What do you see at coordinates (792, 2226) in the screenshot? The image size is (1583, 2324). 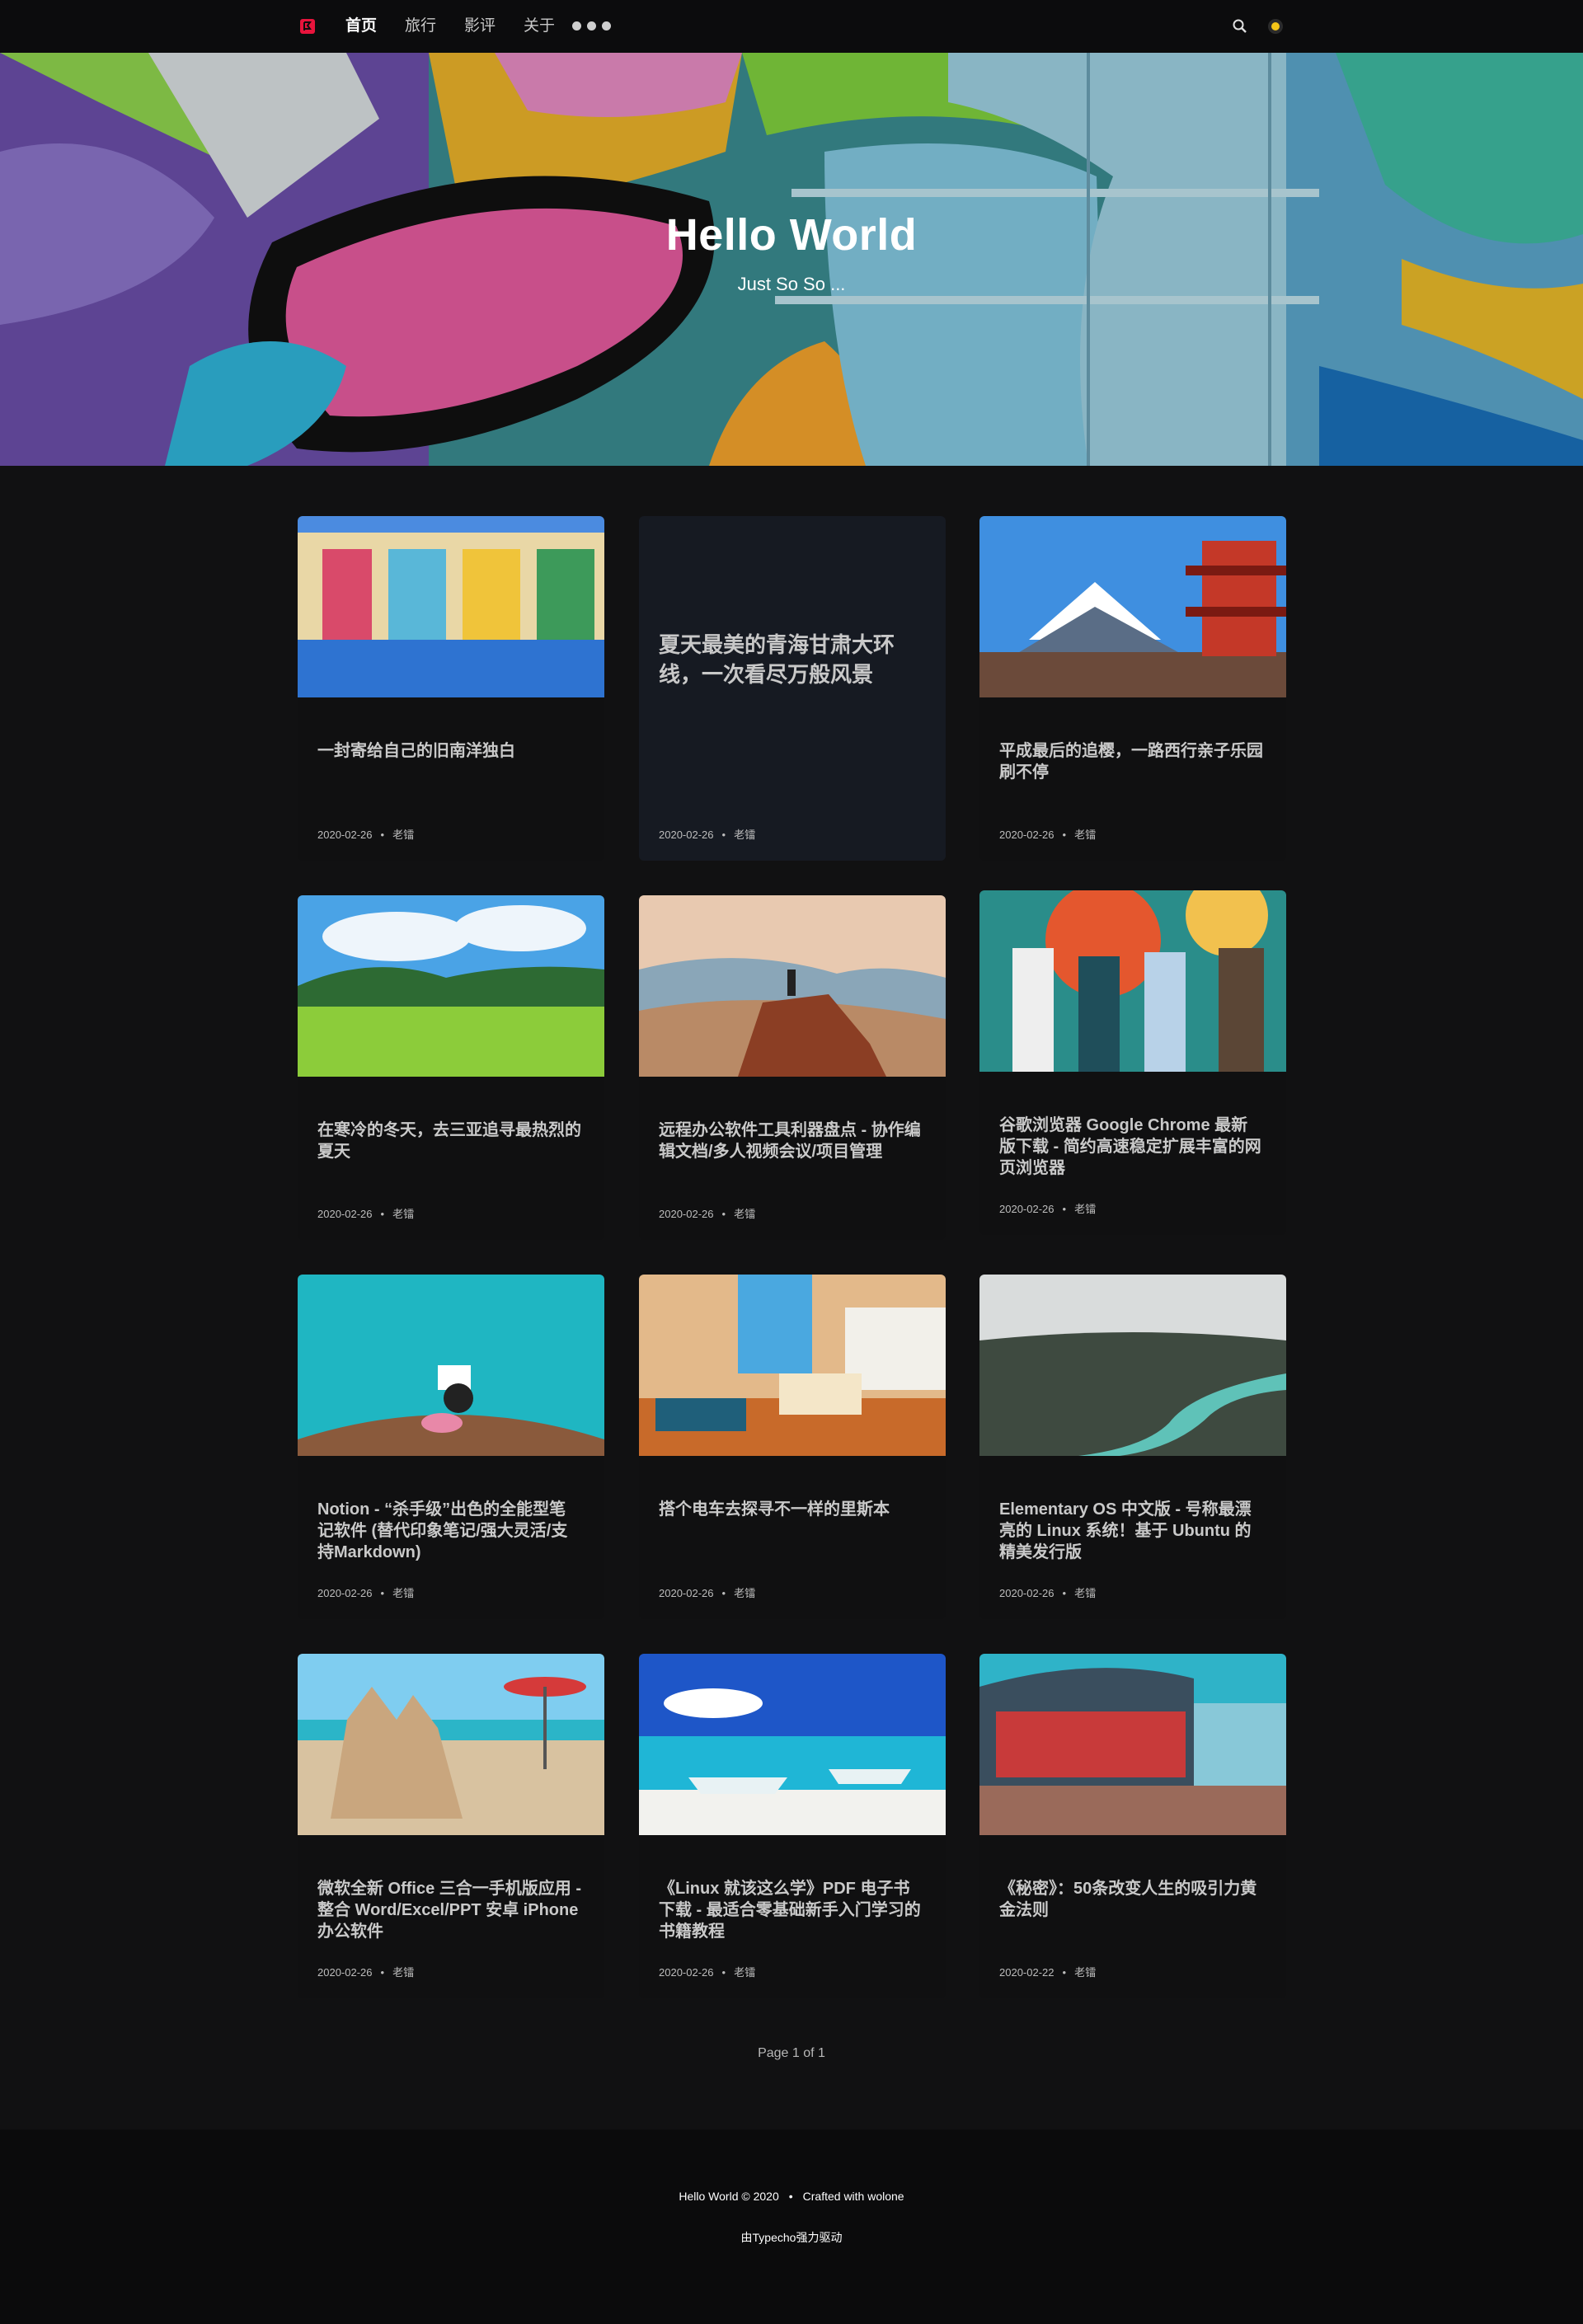 I see `footer` at bounding box center [792, 2226].